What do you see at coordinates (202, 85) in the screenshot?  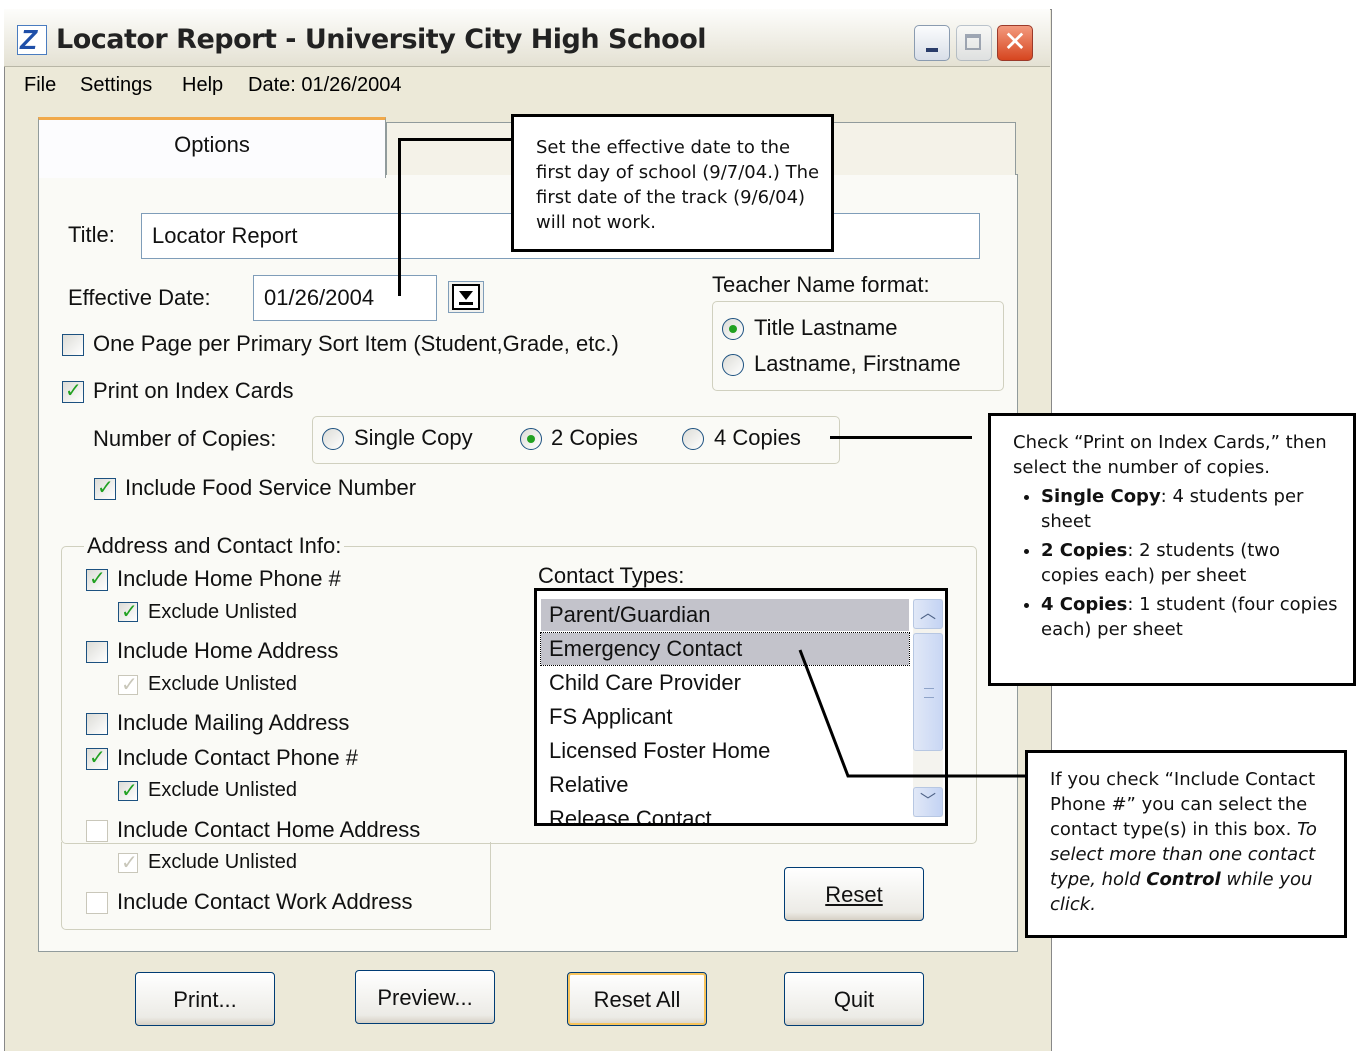 I see `menu-help: Help` at bounding box center [202, 85].